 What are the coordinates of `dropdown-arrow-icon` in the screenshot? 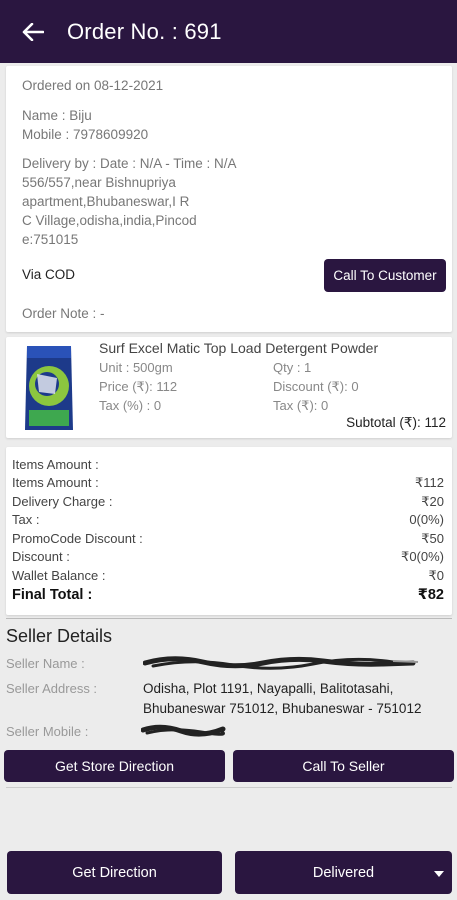 It's located at (439, 873).